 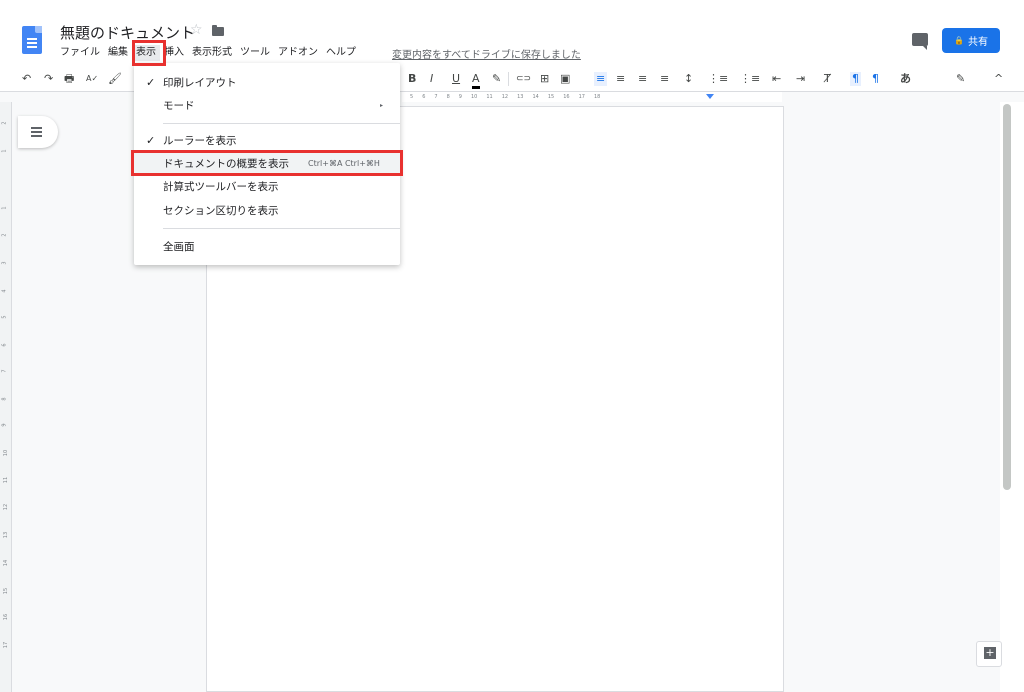 I want to click on explore-icon, so click(x=989, y=654).